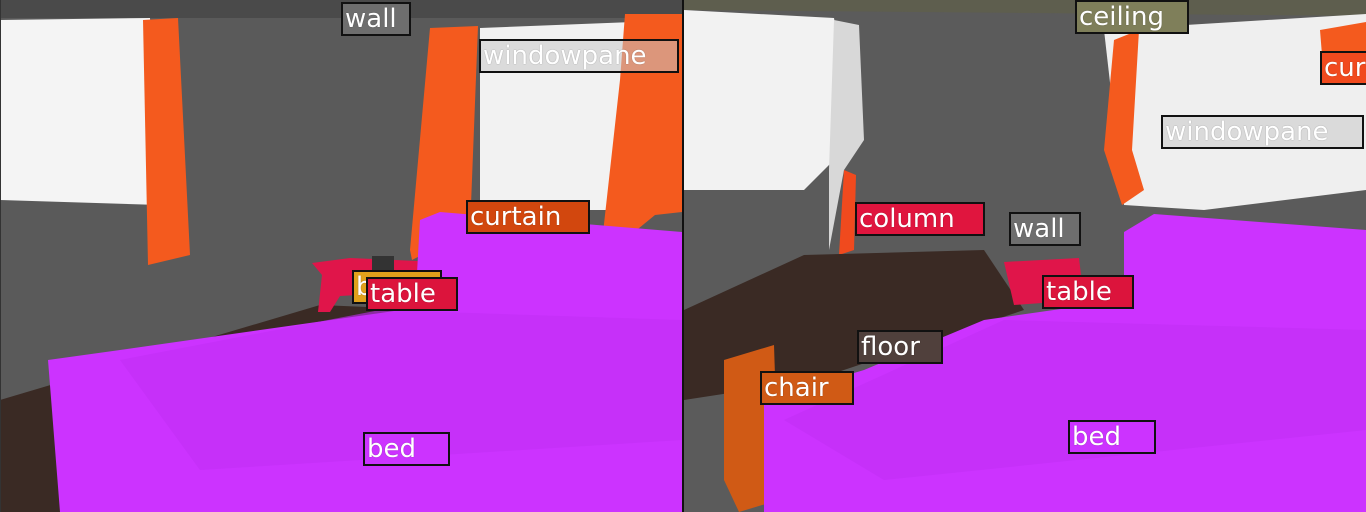 The width and height of the screenshot is (1366, 512). What do you see at coordinates (1132, 17) in the screenshot?
I see `label-ceiling: ceiling` at bounding box center [1132, 17].